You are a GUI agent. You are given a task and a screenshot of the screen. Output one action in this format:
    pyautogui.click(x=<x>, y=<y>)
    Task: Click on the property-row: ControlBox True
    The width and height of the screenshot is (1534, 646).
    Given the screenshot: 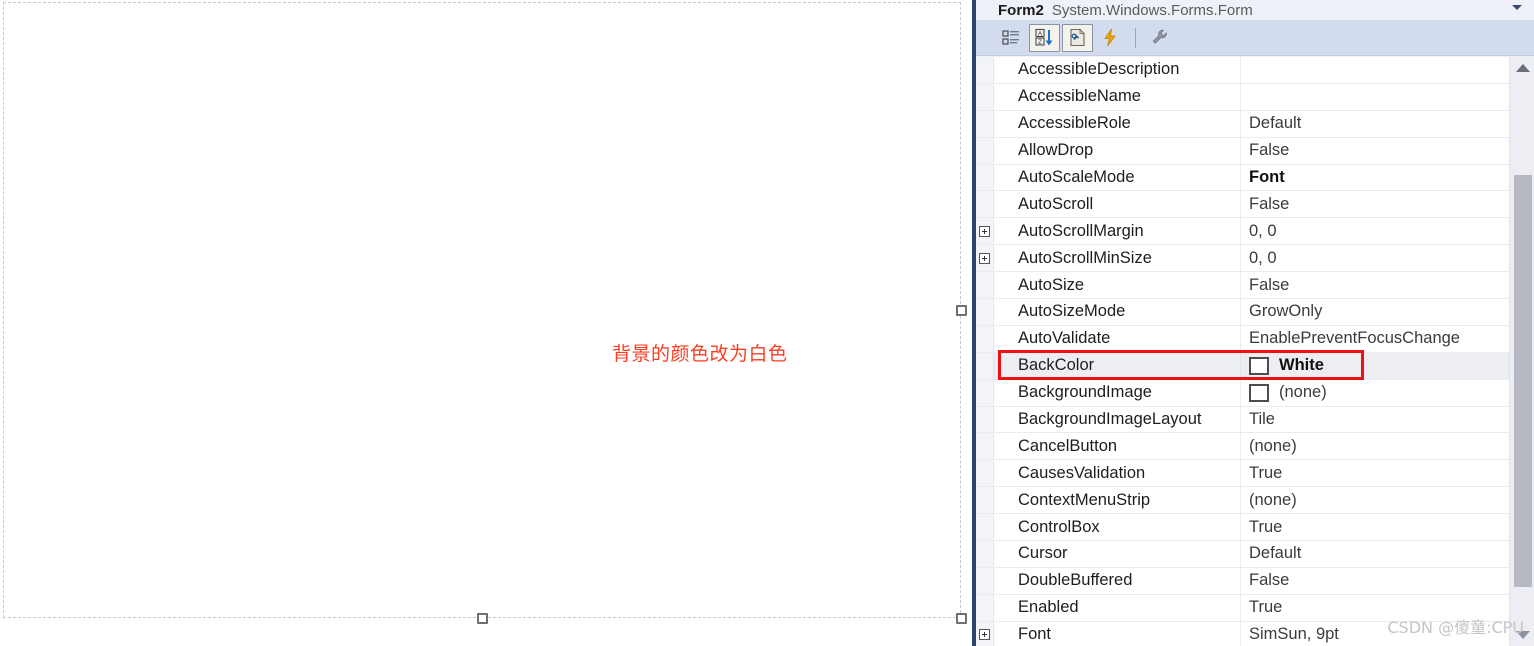 What is the action you would take?
    pyautogui.click(x=1242, y=528)
    